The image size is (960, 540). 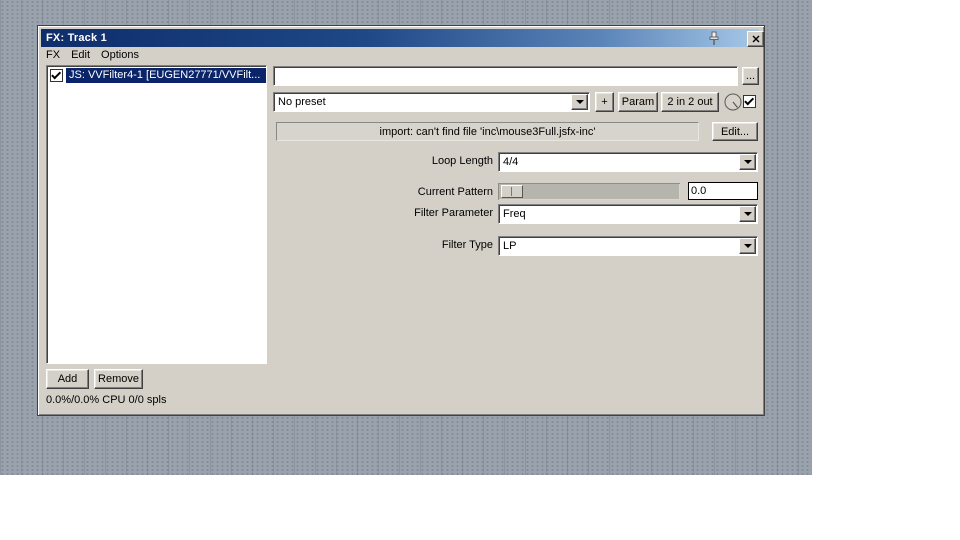 What do you see at coordinates (455, 192) in the screenshot?
I see `current-pattern-label: Current Pattern` at bounding box center [455, 192].